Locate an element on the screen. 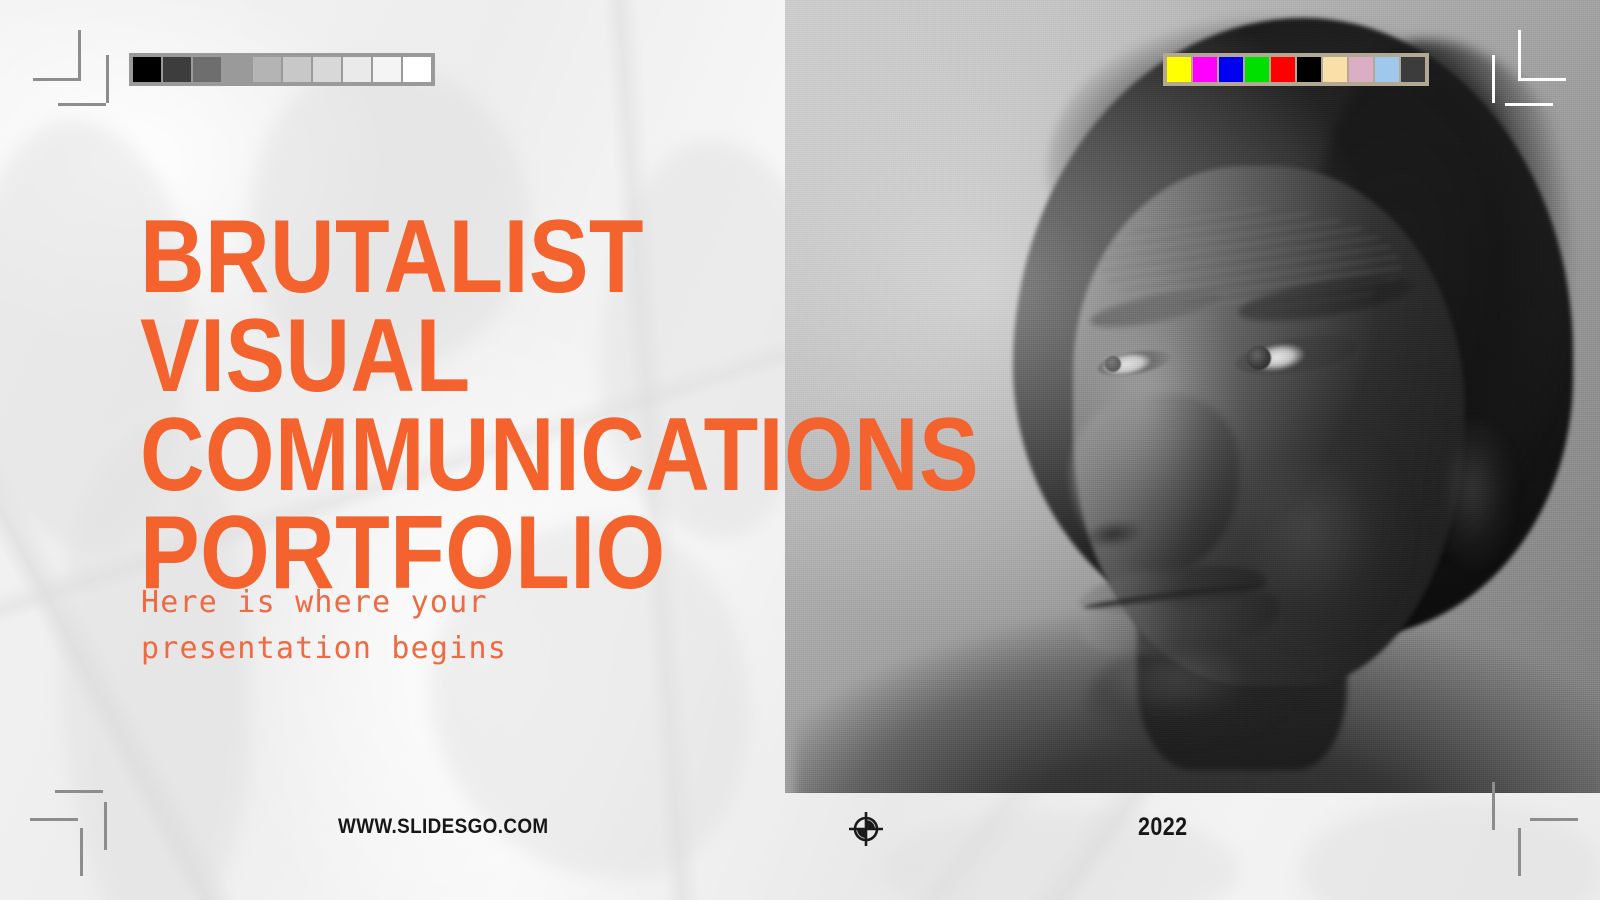  color-swatch-dark-gray is located at coordinates (1413, 69).